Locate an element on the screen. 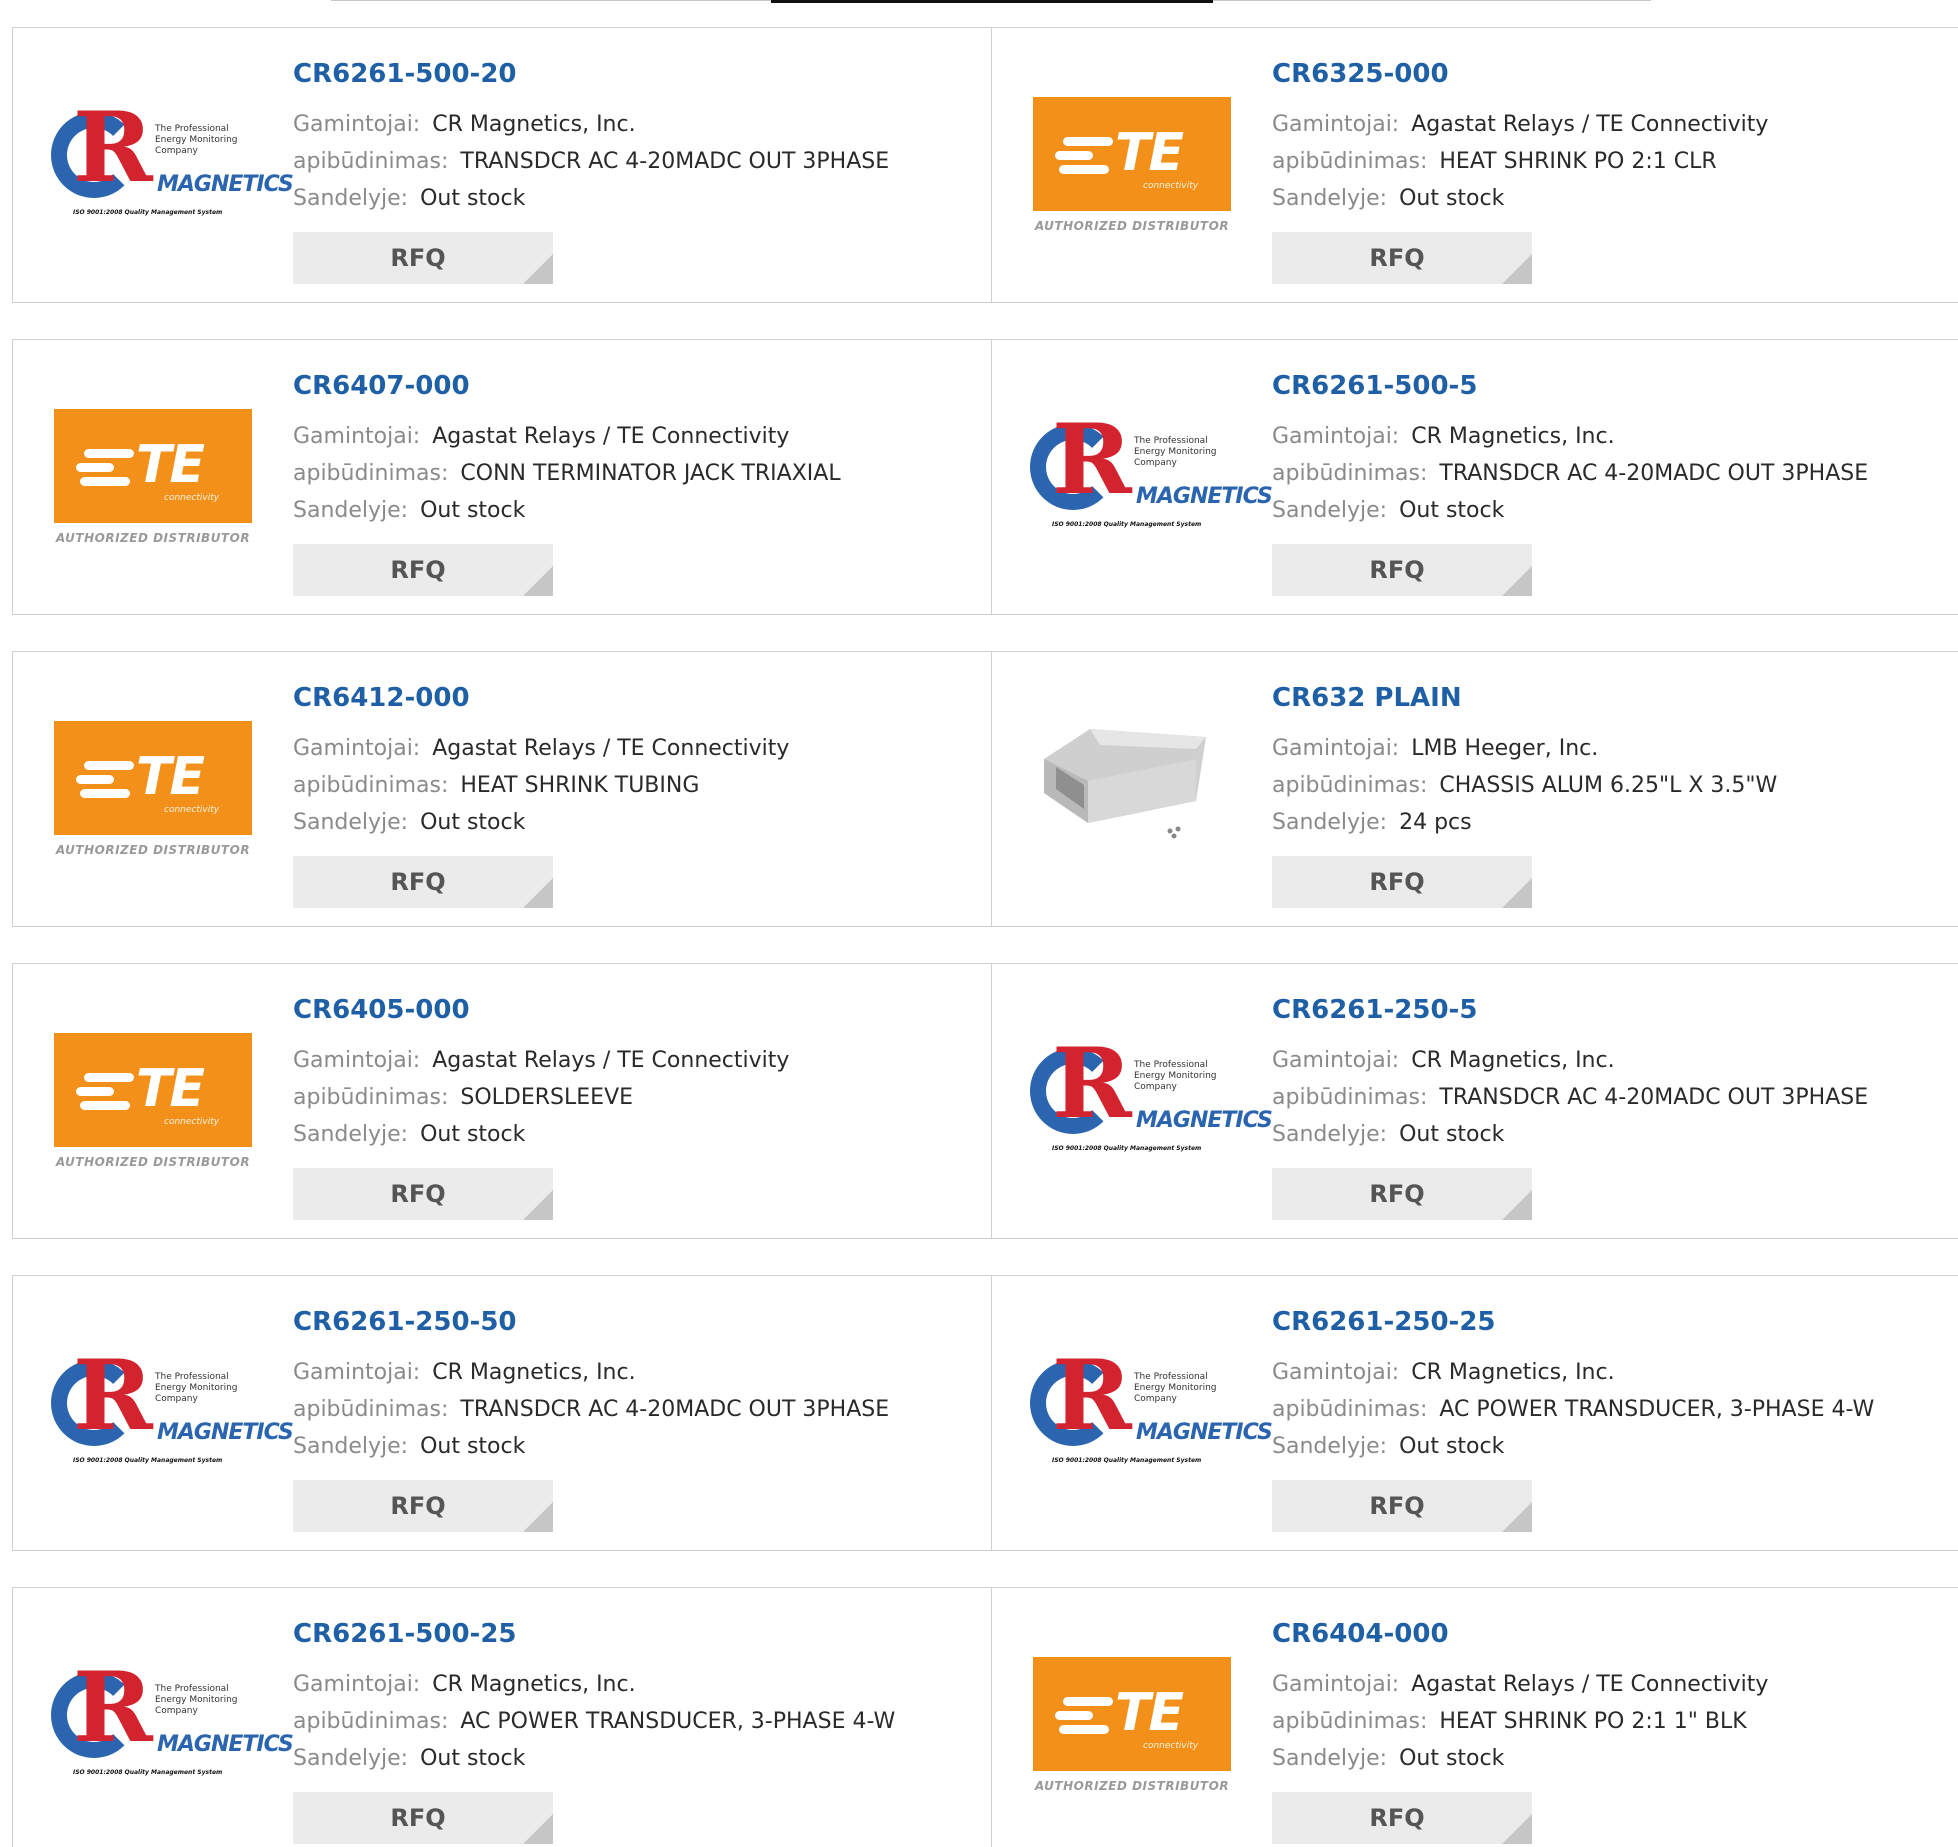 This screenshot has width=1958, height=1847. manufacturer-value: CR Magnetics, Inc. is located at coordinates (534, 1684).